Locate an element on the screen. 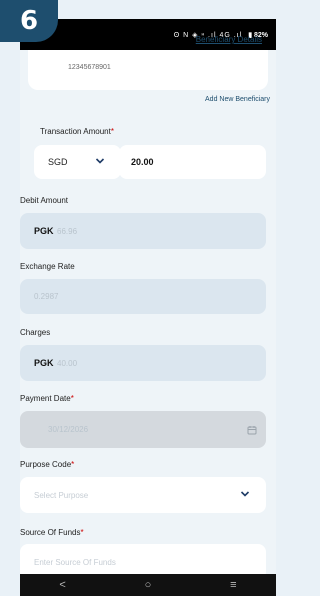 The image size is (320, 596). beneficiary-account-number: 12345678901 is located at coordinates (89, 67).